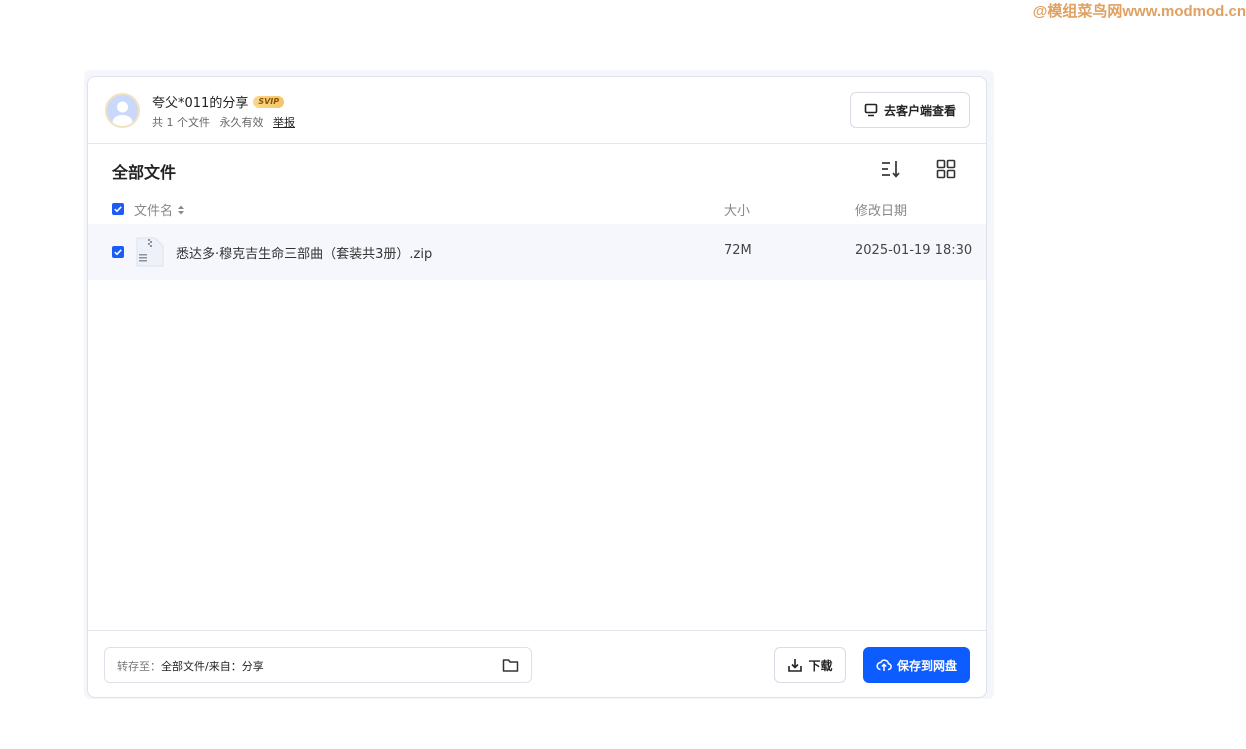  What do you see at coordinates (318, 665) in the screenshot?
I see `save-destination-picker: 转存至：全部文件/来自：分享` at bounding box center [318, 665].